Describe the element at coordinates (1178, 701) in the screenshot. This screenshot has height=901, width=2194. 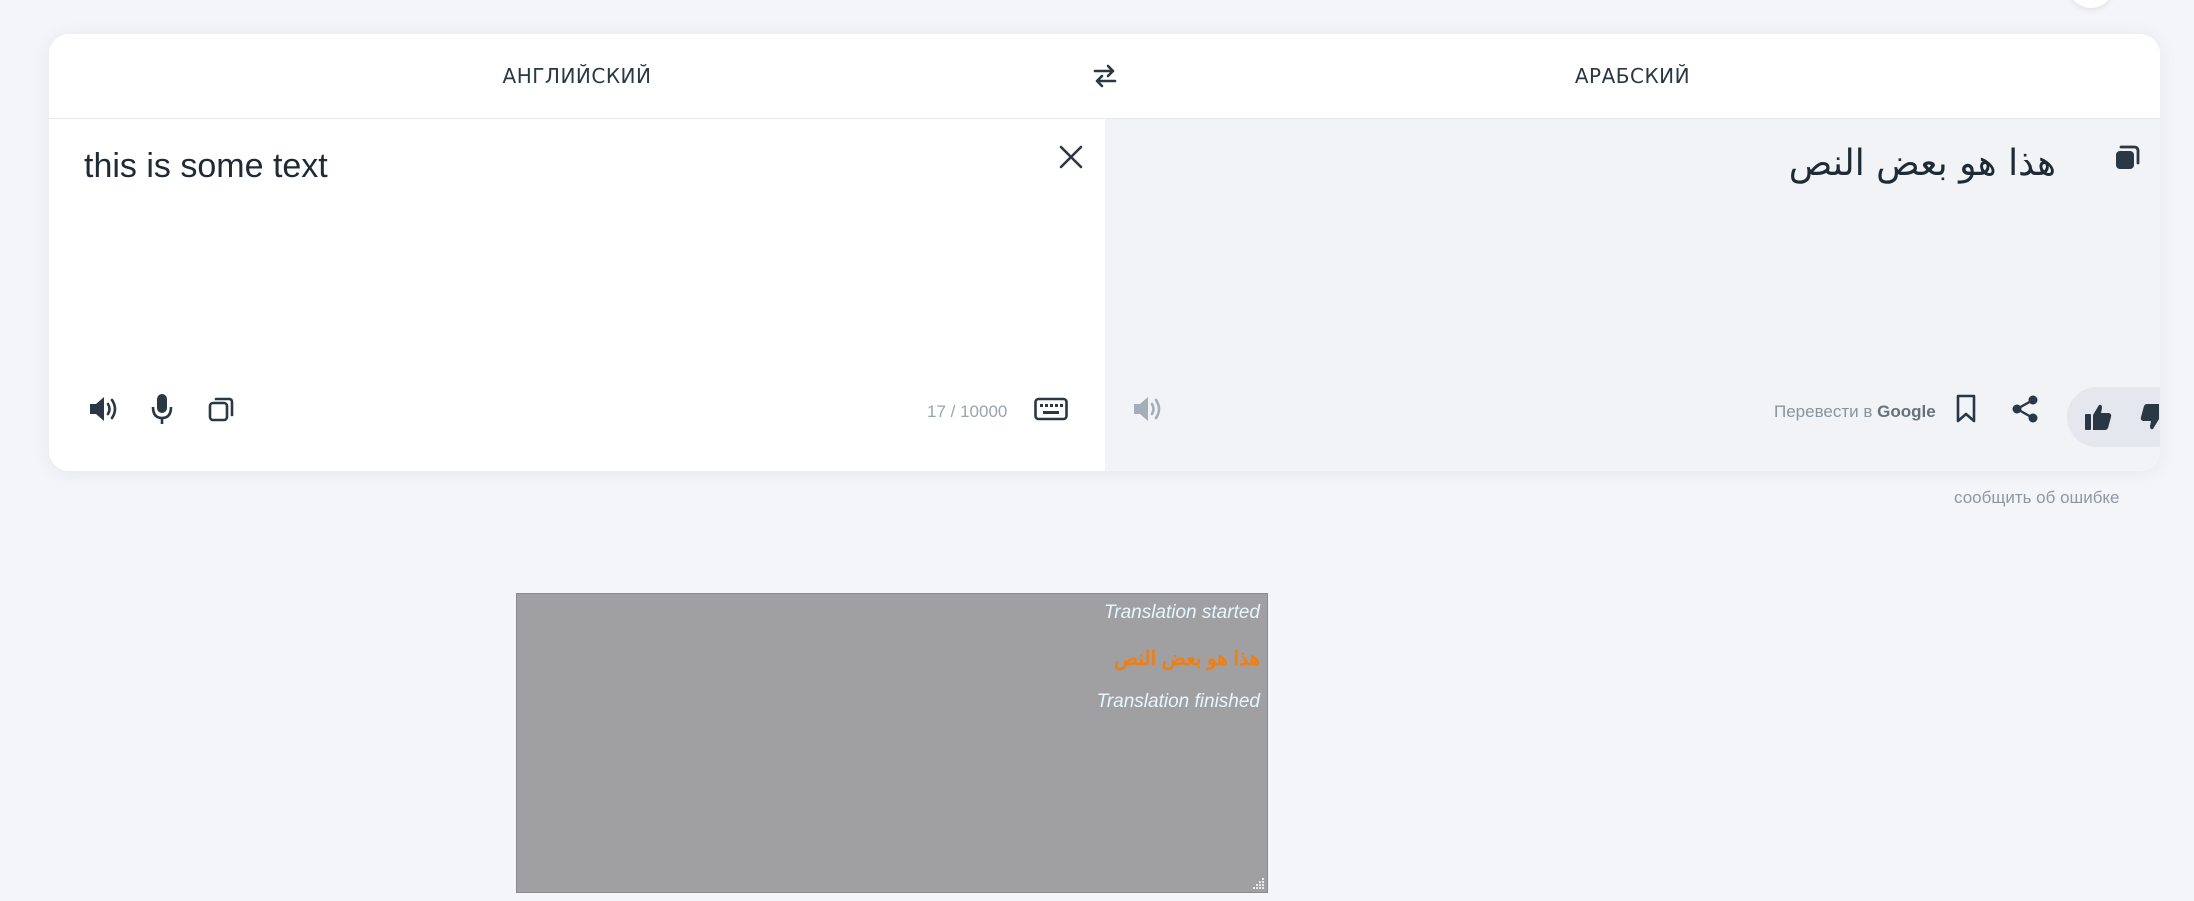
I see `log-line-finished: Translation finished` at that location.